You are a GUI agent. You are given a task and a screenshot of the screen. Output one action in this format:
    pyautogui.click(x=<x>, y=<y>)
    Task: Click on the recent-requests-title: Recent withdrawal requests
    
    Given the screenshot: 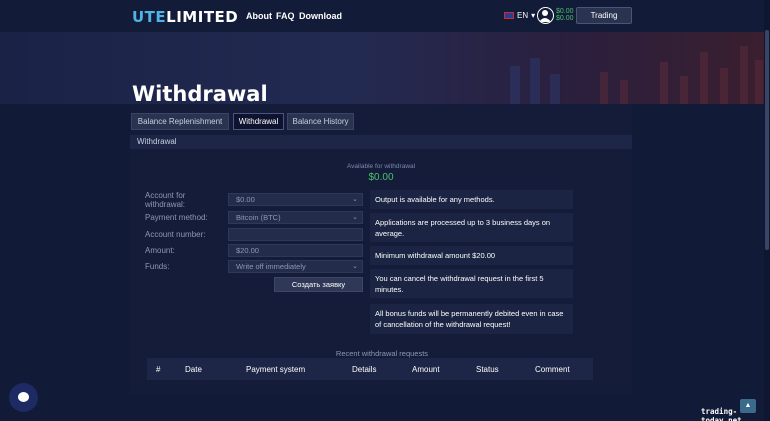 What is the action you would take?
    pyautogui.click(x=382, y=353)
    